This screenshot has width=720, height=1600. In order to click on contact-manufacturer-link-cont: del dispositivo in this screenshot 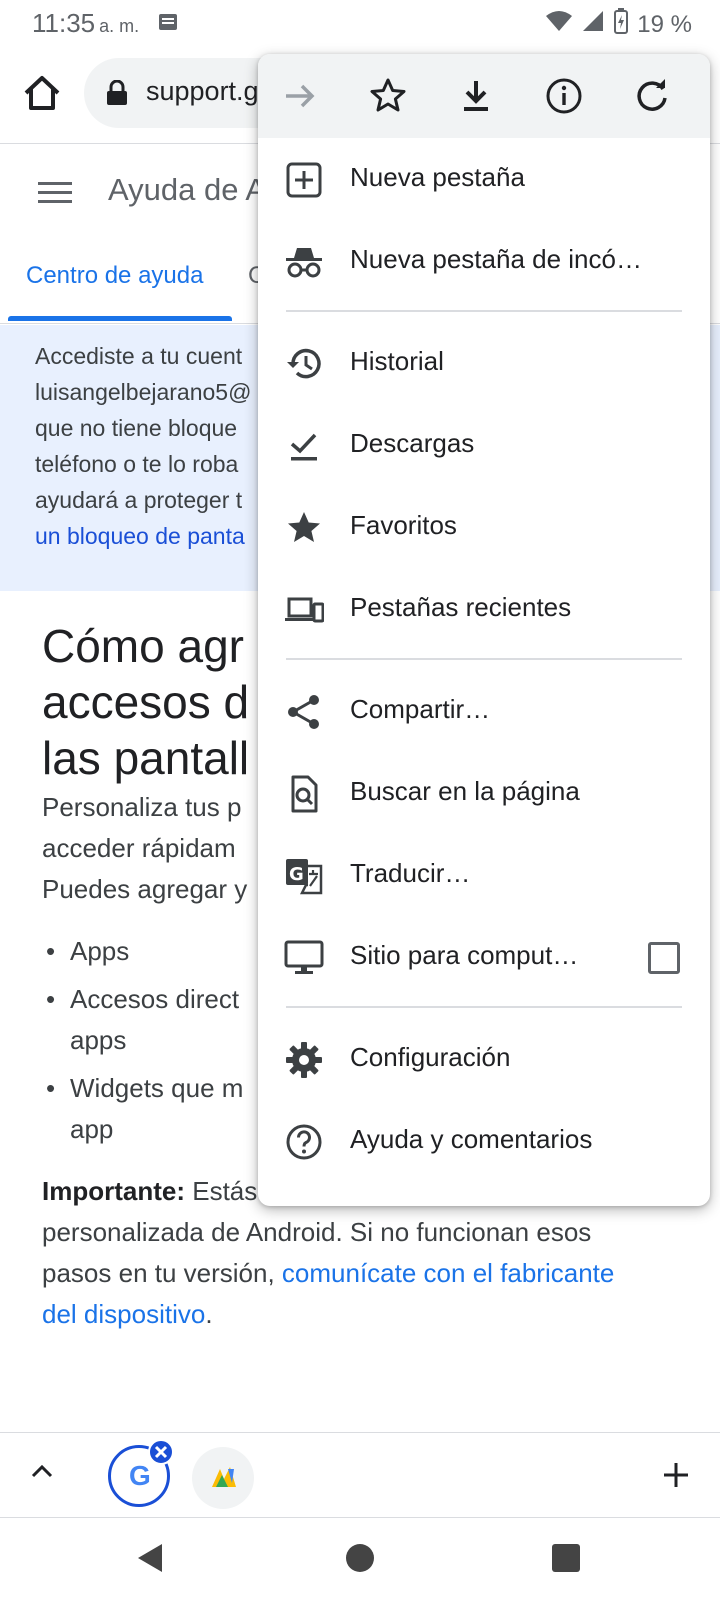, I will do `click(123, 1314)`.